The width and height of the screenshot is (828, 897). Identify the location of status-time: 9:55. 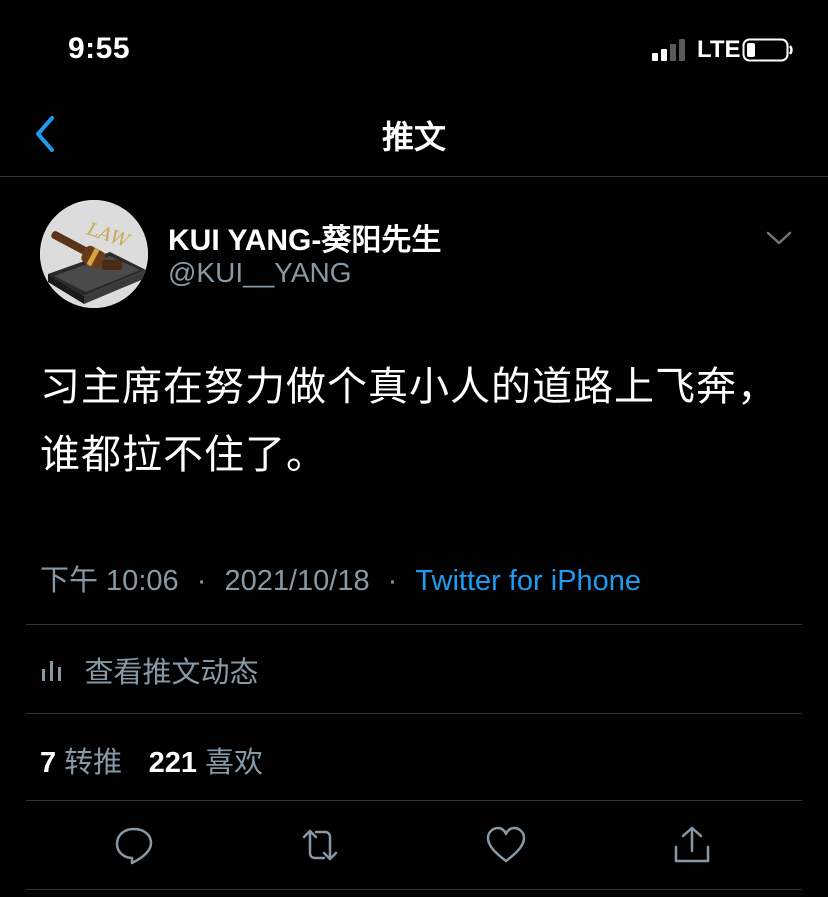
(99, 48).